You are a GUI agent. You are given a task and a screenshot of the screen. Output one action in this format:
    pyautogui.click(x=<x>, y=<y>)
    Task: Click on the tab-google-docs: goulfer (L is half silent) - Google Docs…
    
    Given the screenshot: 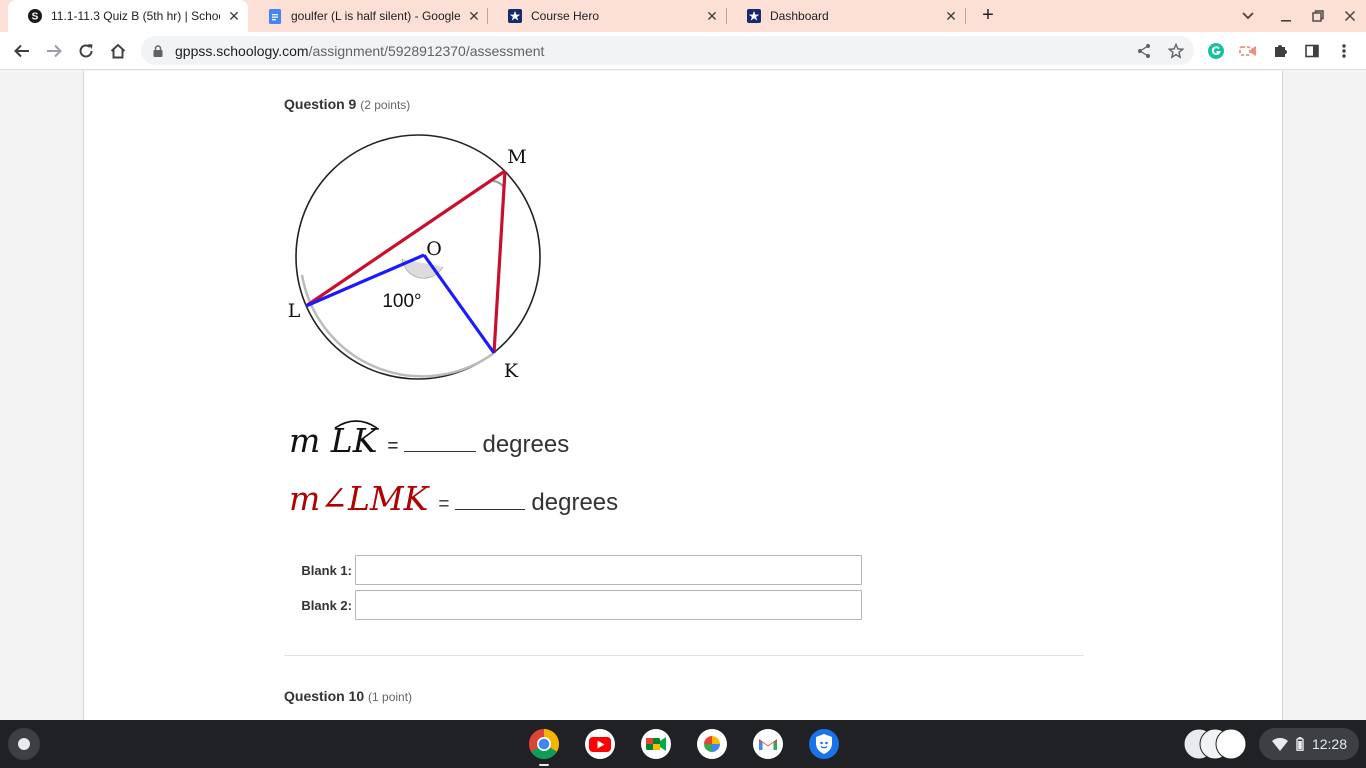 What is the action you would take?
    pyautogui.click(x=368, y=16)
    